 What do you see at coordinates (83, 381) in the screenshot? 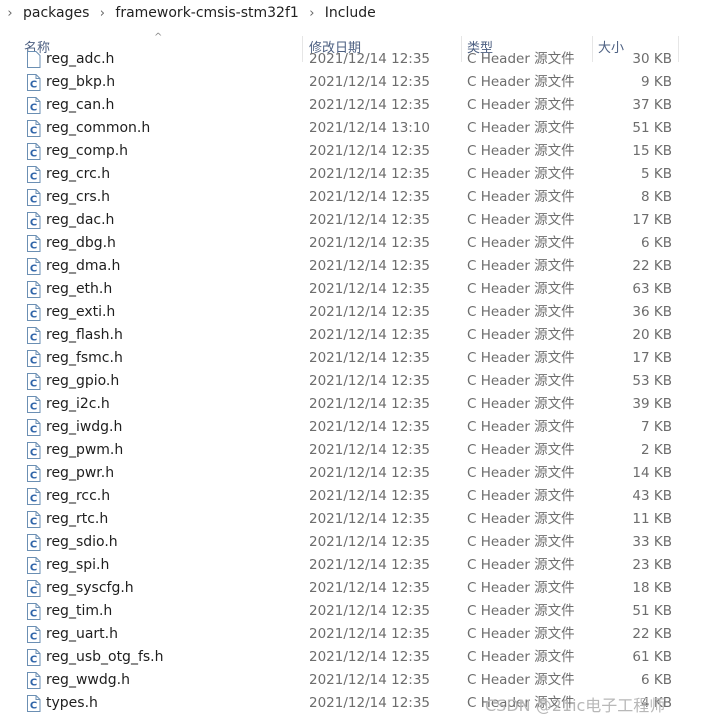
I see `file-name: reg_gpio.h` at bounding box center [83, 381].